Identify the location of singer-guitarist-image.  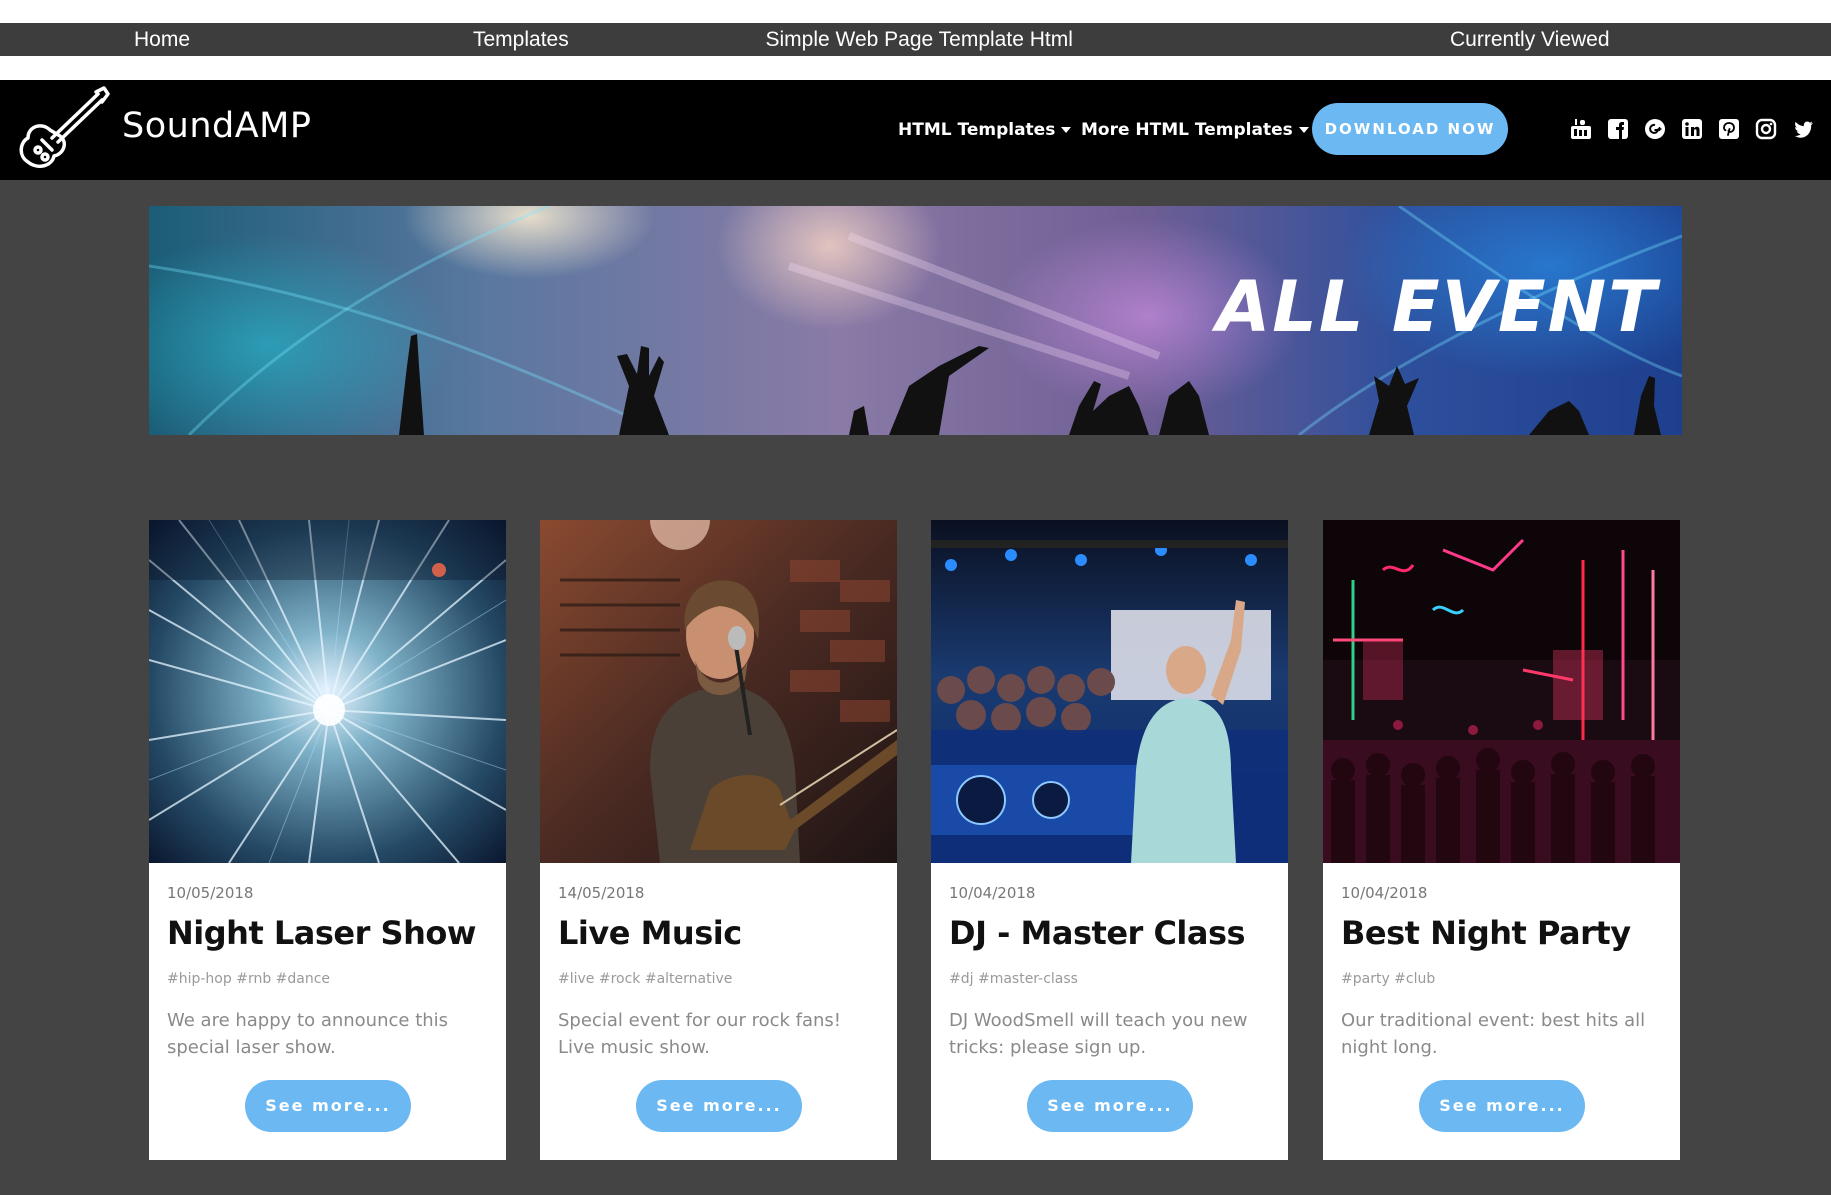
(718, 691).